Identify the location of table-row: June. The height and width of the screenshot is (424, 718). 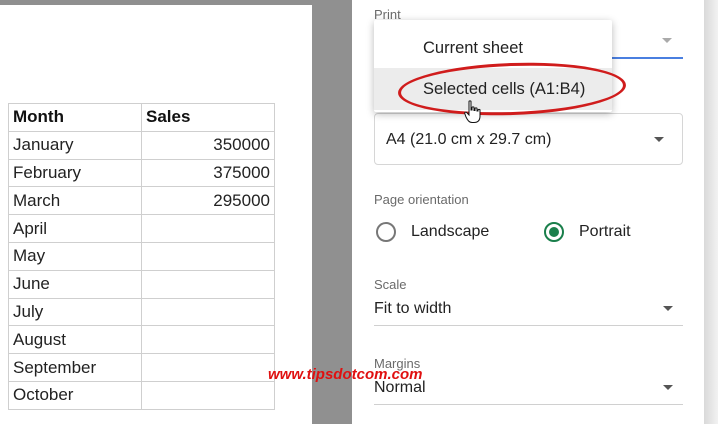
(141, 284).